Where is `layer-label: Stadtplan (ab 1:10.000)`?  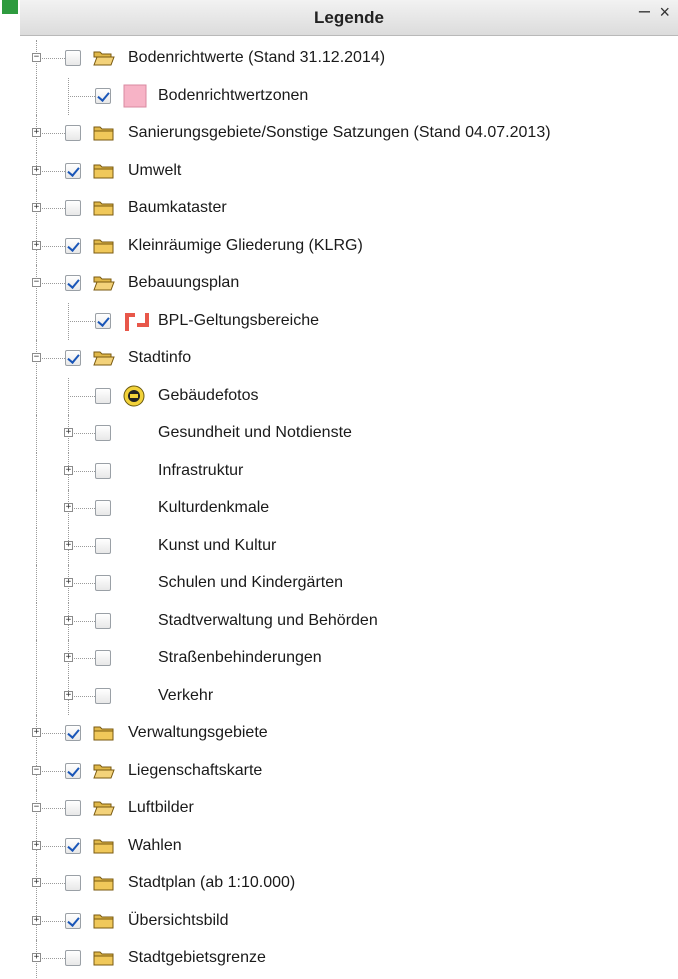 layer-label: Stadtplan (ab 1:10.000) is located at coordinates (212, 882).